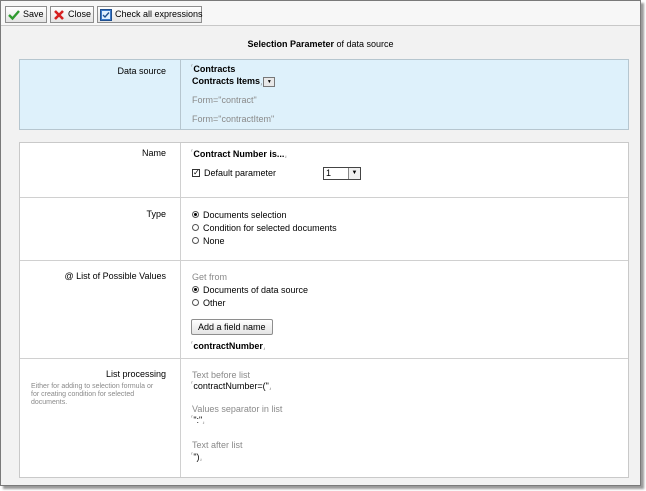 The image size is (646, 491). I want to click on type-option-documents-selection: Documents selection, so click(239, 215).